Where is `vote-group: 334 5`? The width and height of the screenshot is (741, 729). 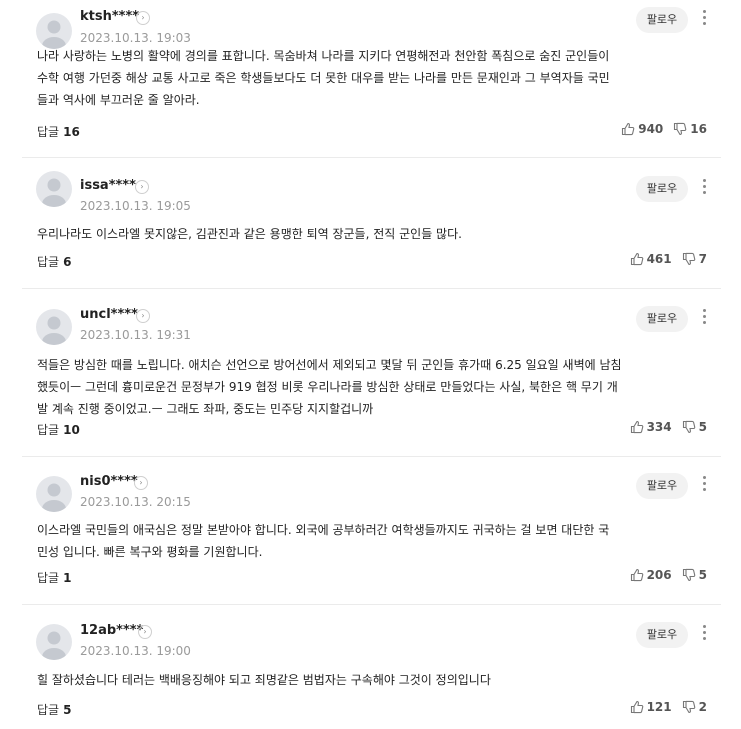
vote-group: 334 5 is located at coordinates (663, 427).